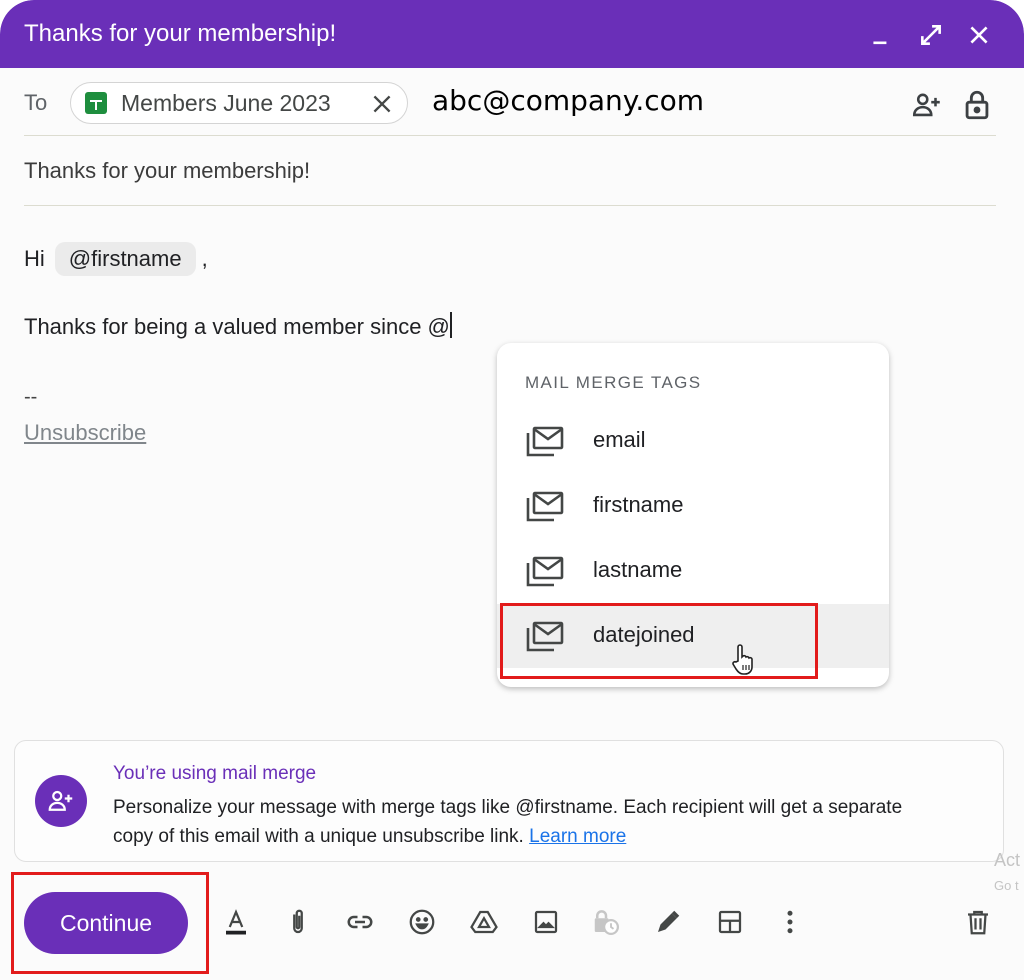 This screenshot has height=980, width=1024. What do you see at coordinates (512, 34) in the screenshot?
I see `compose-title-bar: Thanks for your membership!` at bounding box center [512, 34].